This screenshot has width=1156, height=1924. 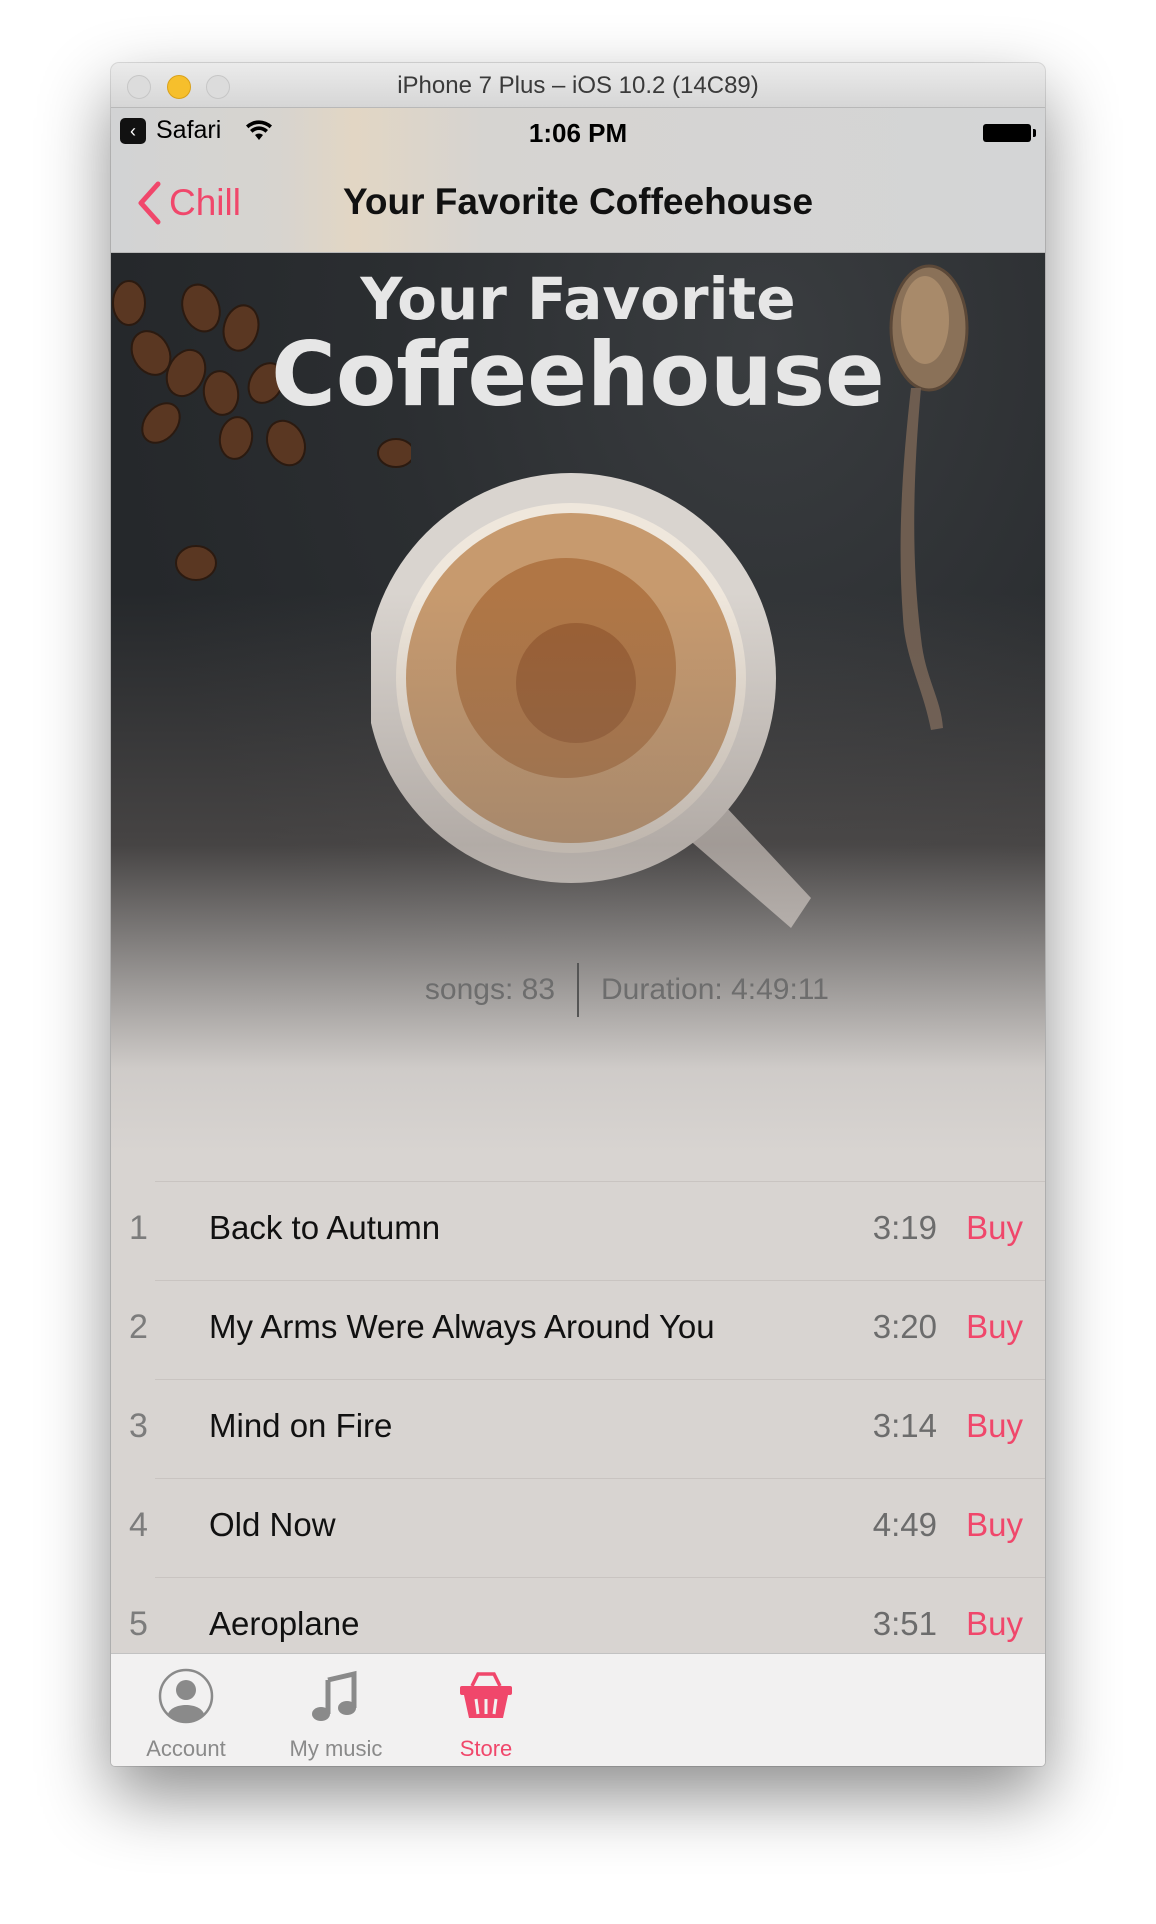 What do you see at coordinates (186, 1748) in the screenshot?
I see `tab-label: Account` at bounding box center [186, 1748].